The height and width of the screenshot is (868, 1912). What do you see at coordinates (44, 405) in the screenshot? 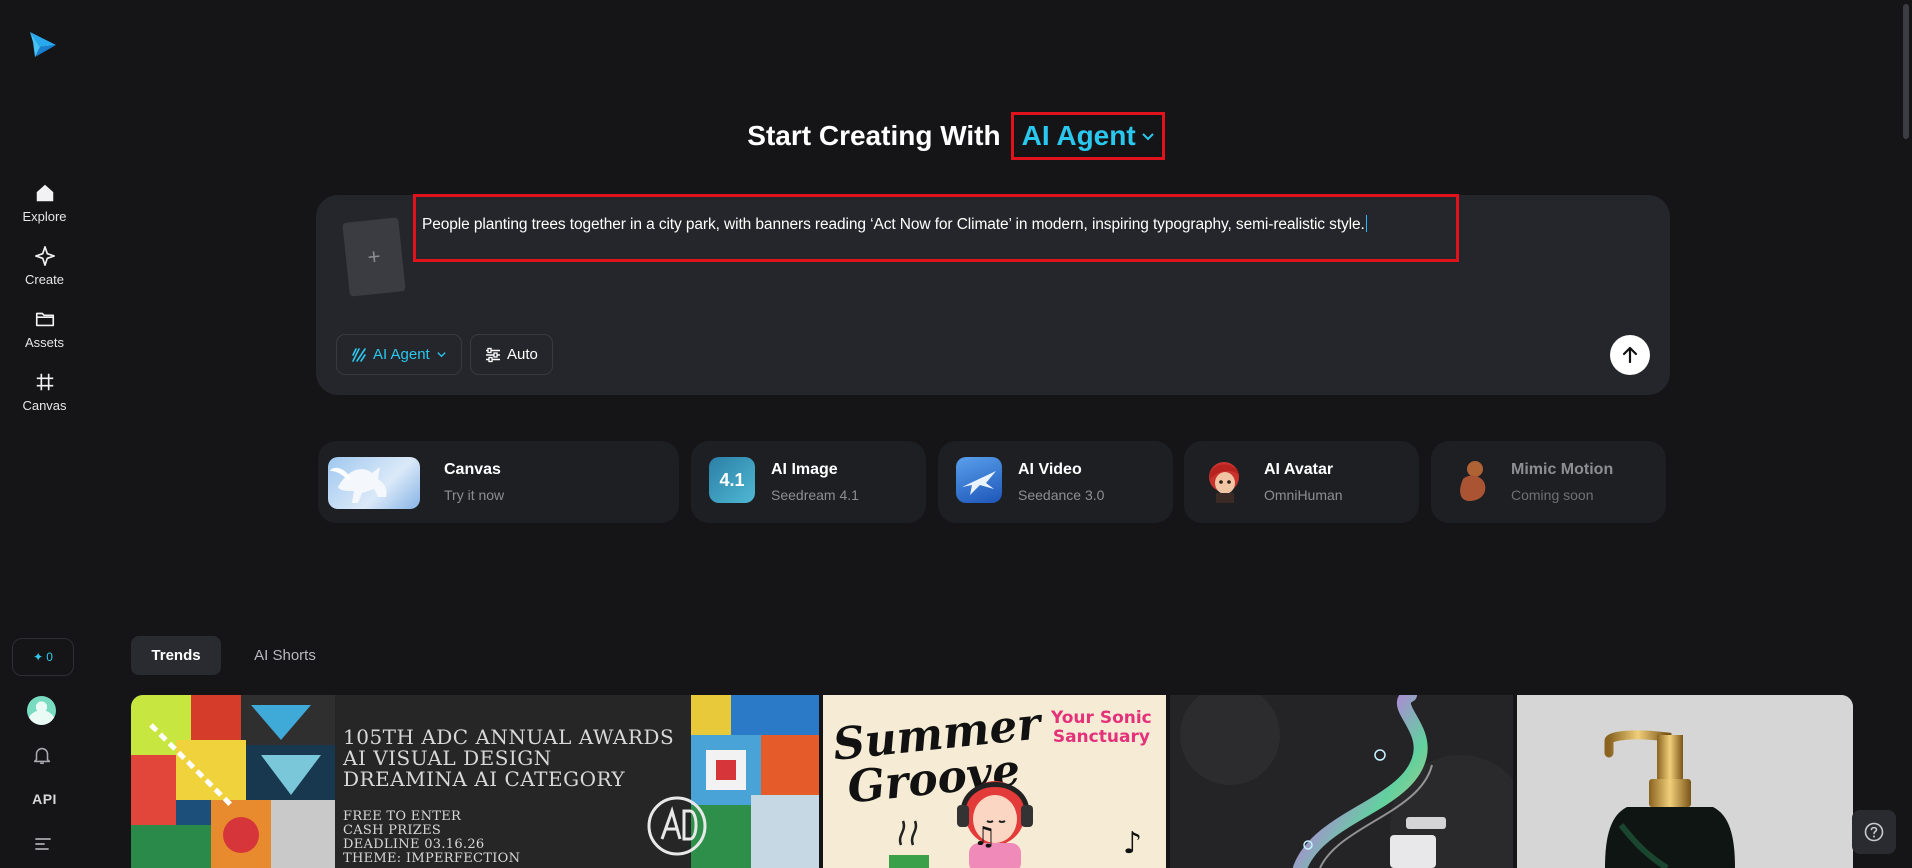
I see `sidebar-item-label: Canvas` at bounding box center [44, 405].